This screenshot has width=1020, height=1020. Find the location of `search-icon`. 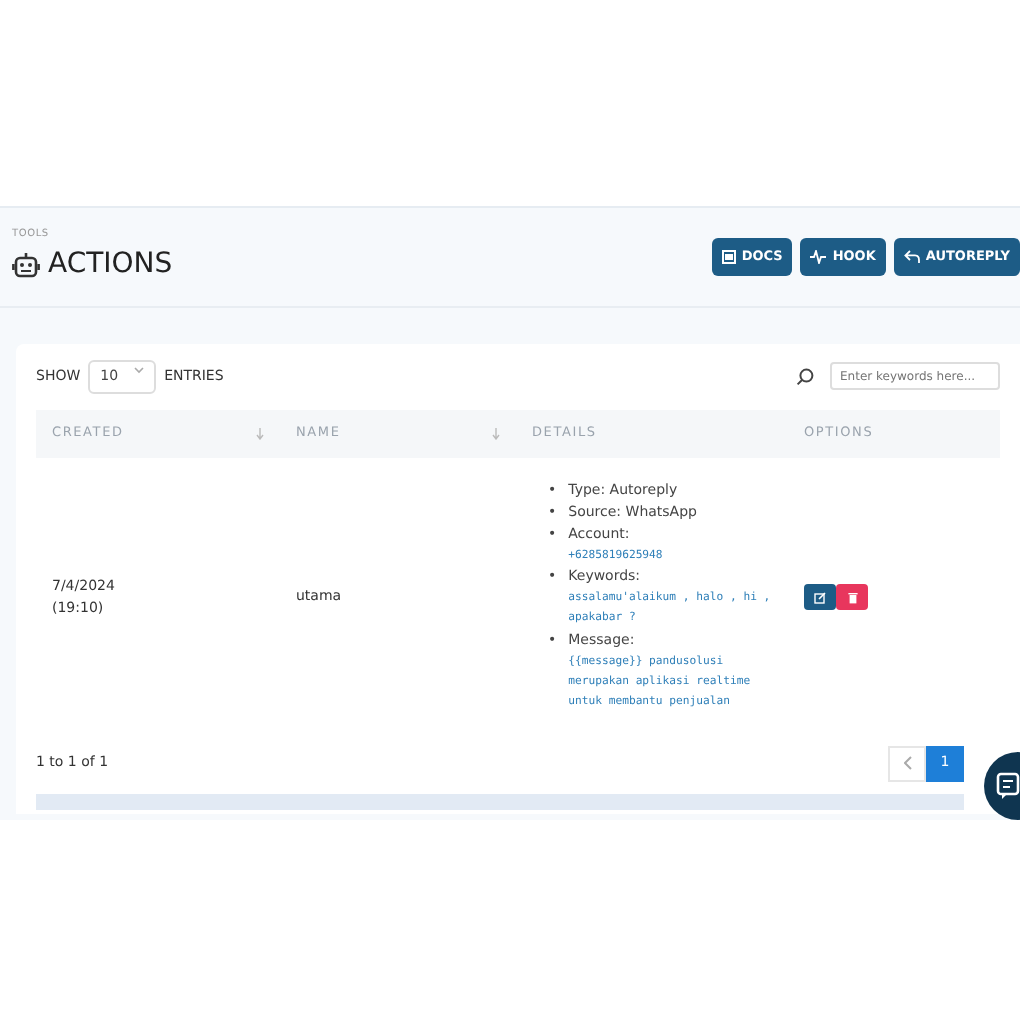

search-icon is located at coordinates (805, 376).